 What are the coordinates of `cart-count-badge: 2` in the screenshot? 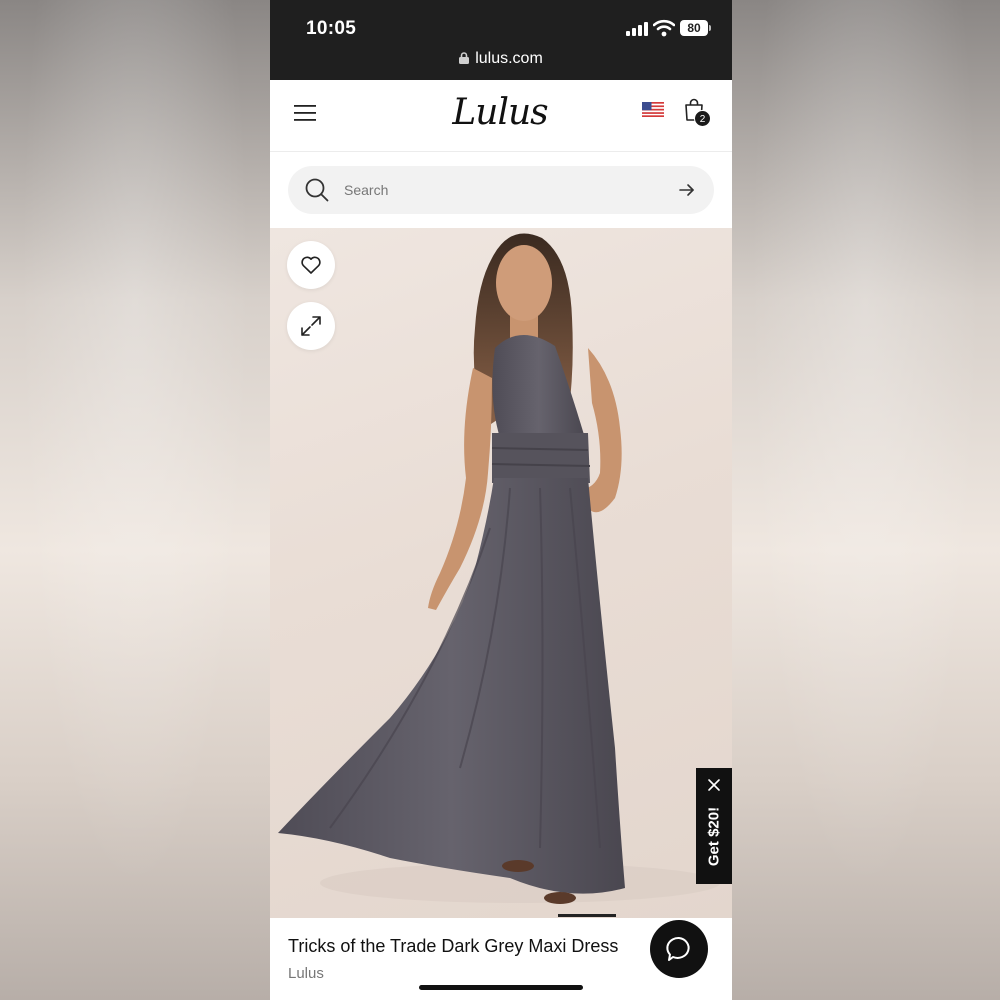 It's located at (702, 118).